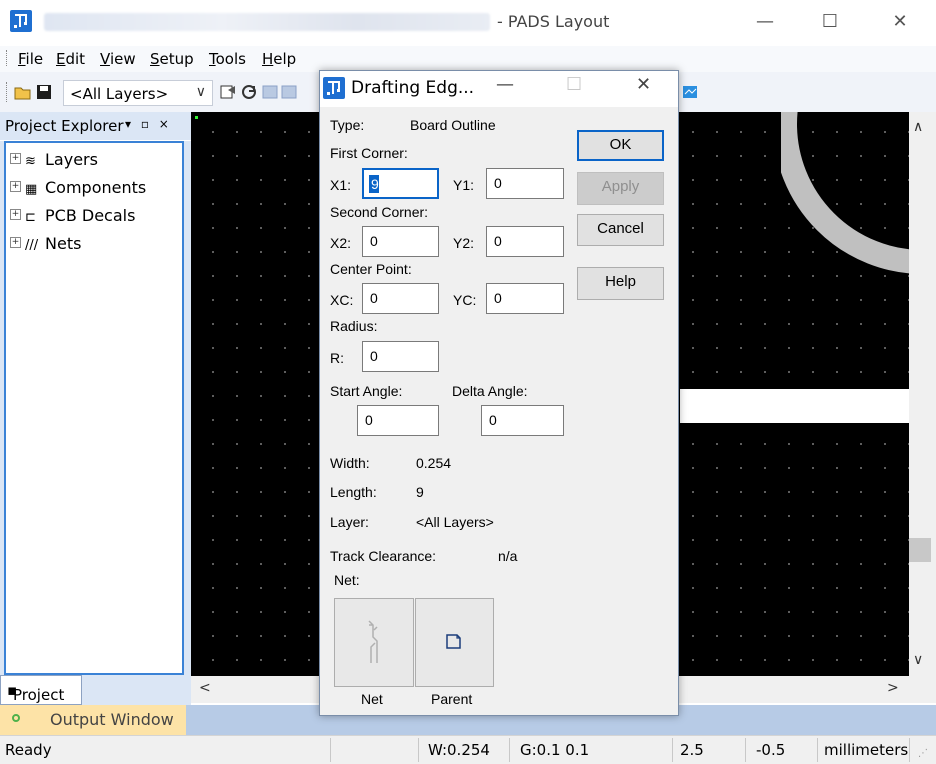 This screenshot has height=764, width=936. I want to click on radius-label: Radius:, so click(354, 326).